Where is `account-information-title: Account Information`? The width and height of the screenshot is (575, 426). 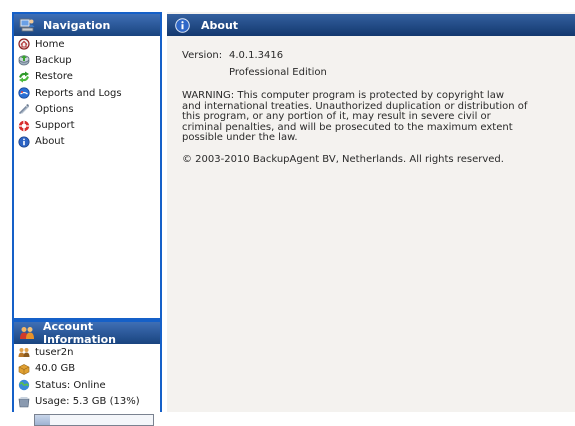 account-information-title: Account Information is located at coordinates (79, 333).